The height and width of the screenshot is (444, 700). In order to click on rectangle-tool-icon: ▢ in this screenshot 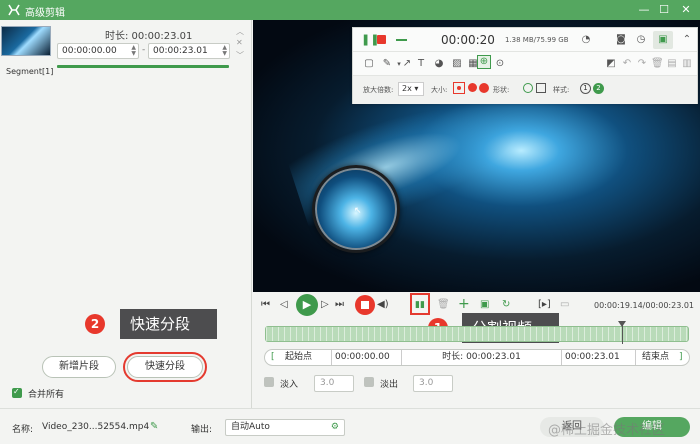, I will do `click(369, 64)`.